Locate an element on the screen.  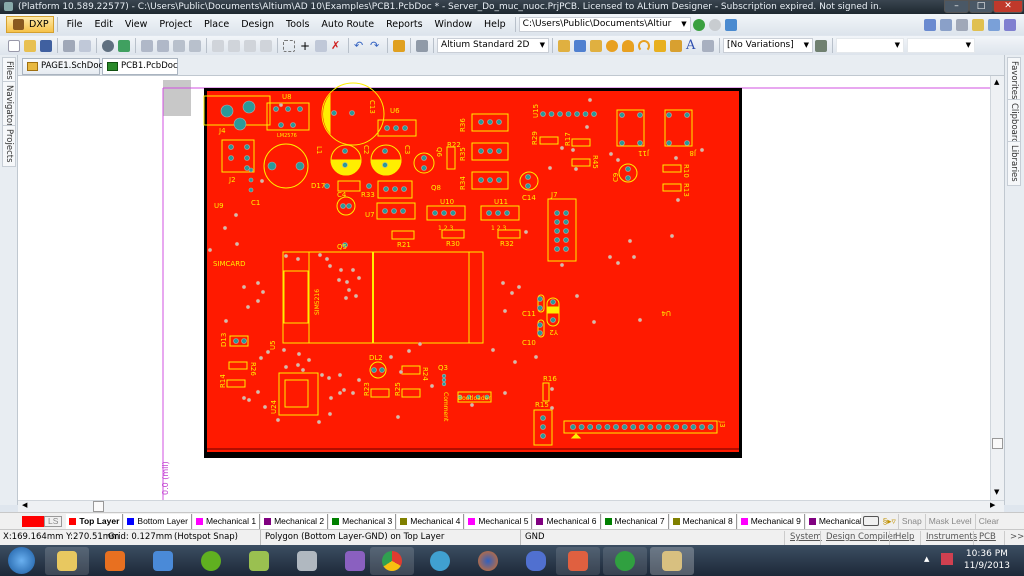
interactive-route-icon is located at coordinates (564, 45).